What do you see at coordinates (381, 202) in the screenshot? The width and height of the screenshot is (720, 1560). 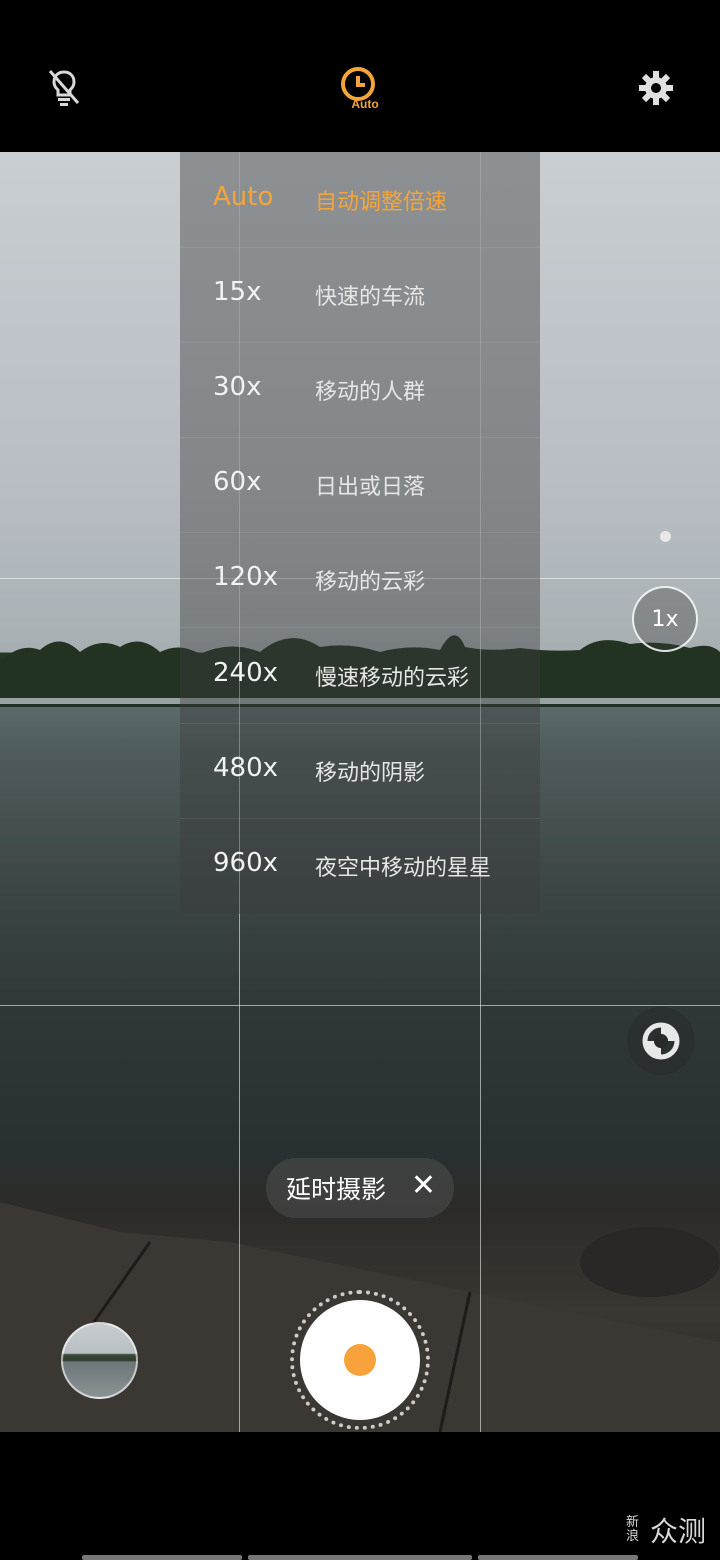 I see `speed-description: 自动调整倍速` at bounding box center [381, 202].